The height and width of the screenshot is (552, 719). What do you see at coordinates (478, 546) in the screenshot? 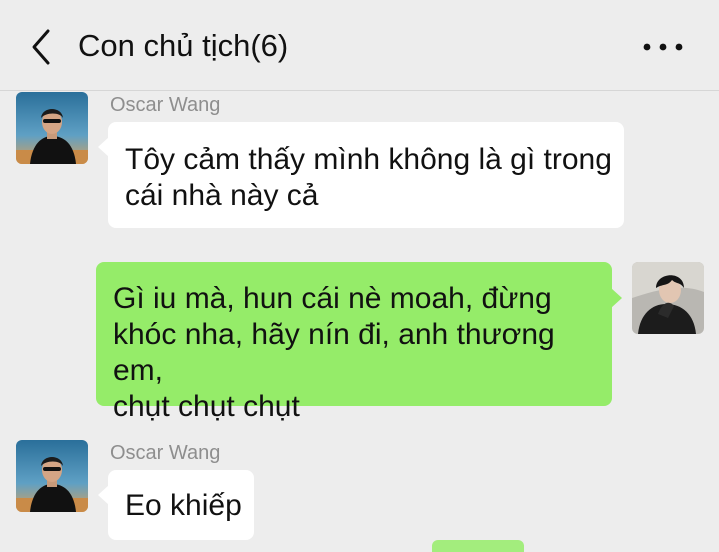
I see `message-bubble-outgoing-partial` at bounding box center [478, 546].